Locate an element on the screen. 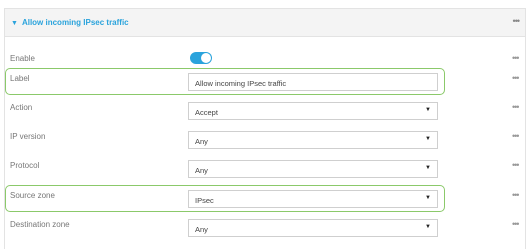 This screenshot has height=249, width=531. protocol-select: Any ▼ is located at coordinates (313, 169).